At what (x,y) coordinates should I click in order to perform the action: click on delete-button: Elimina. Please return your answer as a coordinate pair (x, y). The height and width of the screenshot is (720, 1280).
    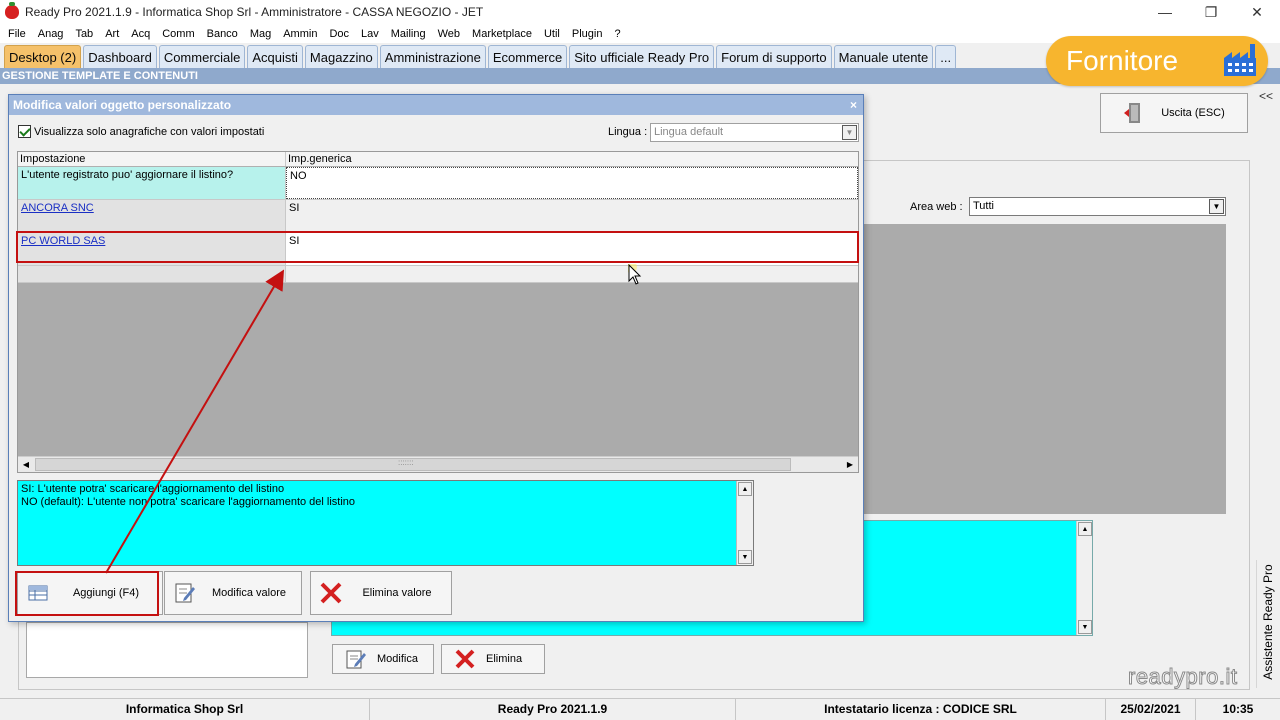
    Looking at the image, I should click on (493, 659).